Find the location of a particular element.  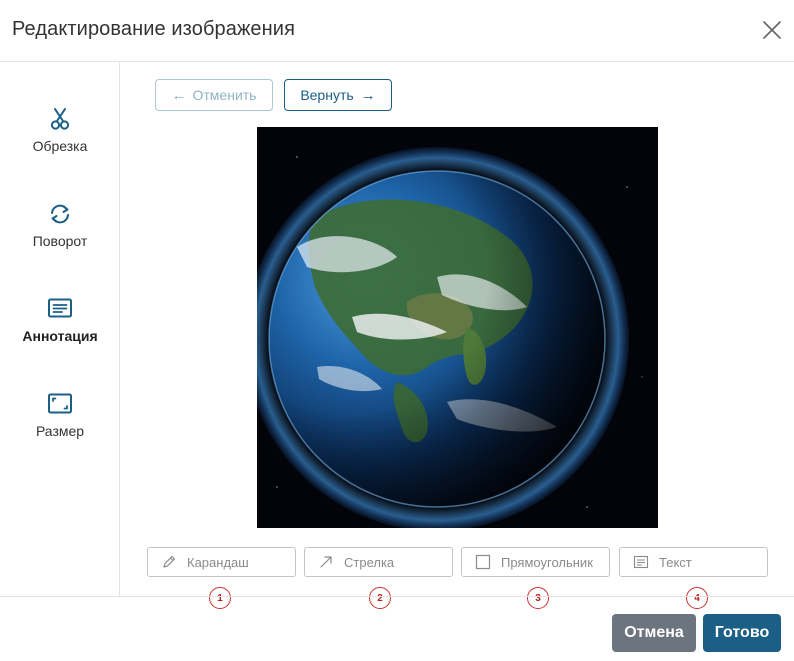

sidebar-item-label: Обрезка is located at coordinates (60, 146).